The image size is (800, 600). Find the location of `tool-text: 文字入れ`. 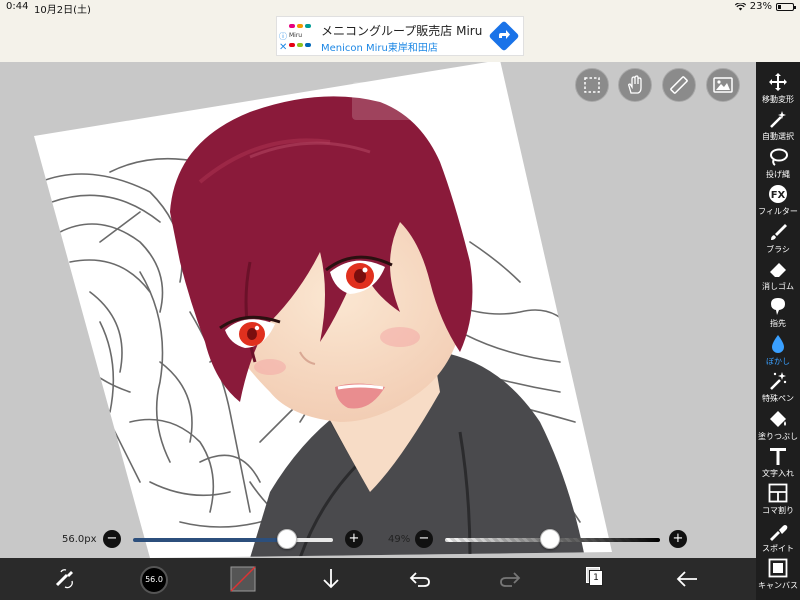

tool-text: 文字入れ is located at coordinates (778, 462).